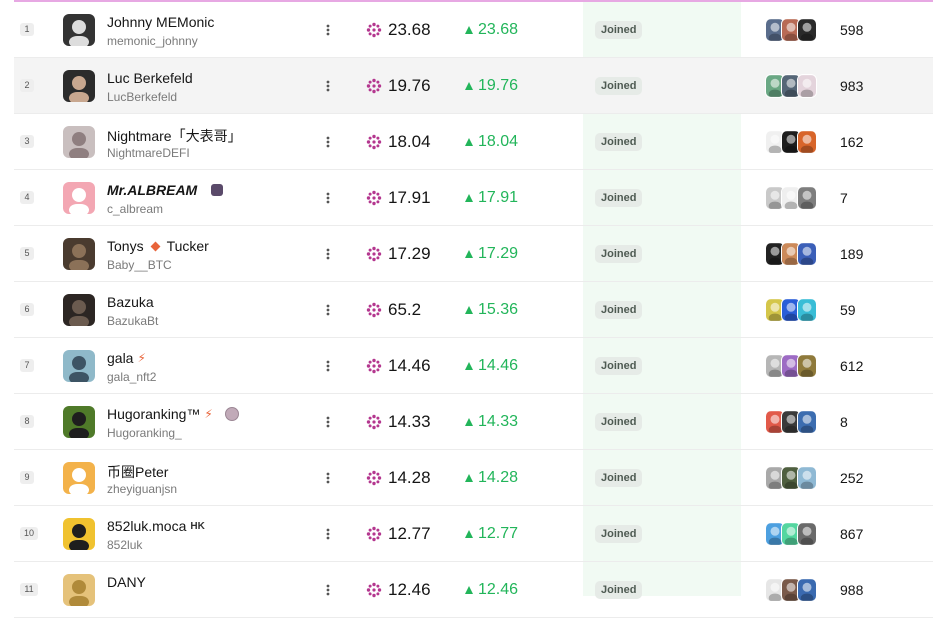 Image resolution: width=933 pixels, height=618 pixels. What do you see at coordinates (148, 153) in the screenshot?
I see `user-handle: NightmareDEFI` at bounding box center [148, 153].